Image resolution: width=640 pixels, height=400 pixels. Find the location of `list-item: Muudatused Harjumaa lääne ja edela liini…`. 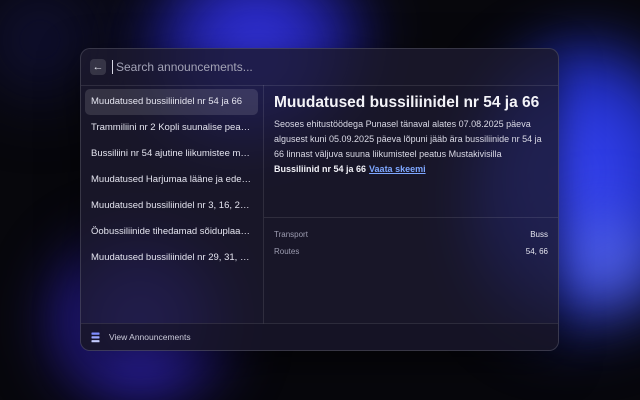

list-item: Muudatused Harjumaa lääne ja edela liini… is located at coordinates (171, 180).